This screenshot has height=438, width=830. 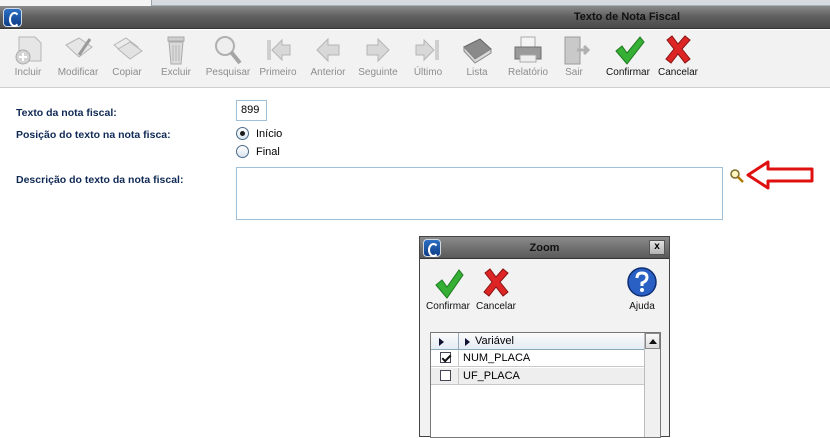 I want to click on confirmar-button: Confirmar, so click(x=628, y=55).